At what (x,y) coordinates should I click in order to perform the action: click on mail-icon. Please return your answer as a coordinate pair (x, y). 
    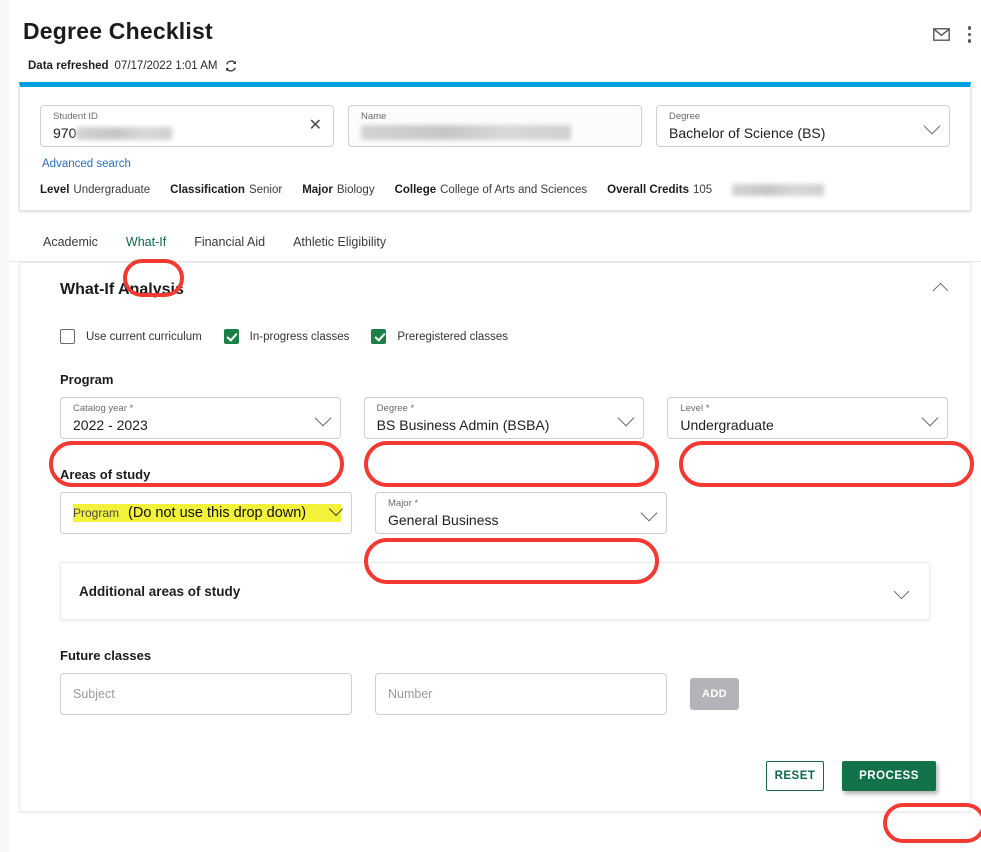
    Looking at the image, I should click on (941, 34).